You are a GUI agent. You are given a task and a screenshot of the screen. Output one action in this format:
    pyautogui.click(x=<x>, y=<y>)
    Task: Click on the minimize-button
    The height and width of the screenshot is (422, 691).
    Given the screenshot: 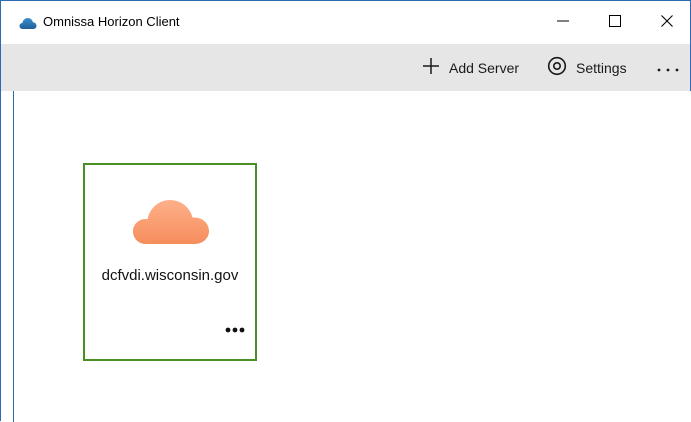 What is the action you would take?
    pyautogui.click(x=563, y=22)
    